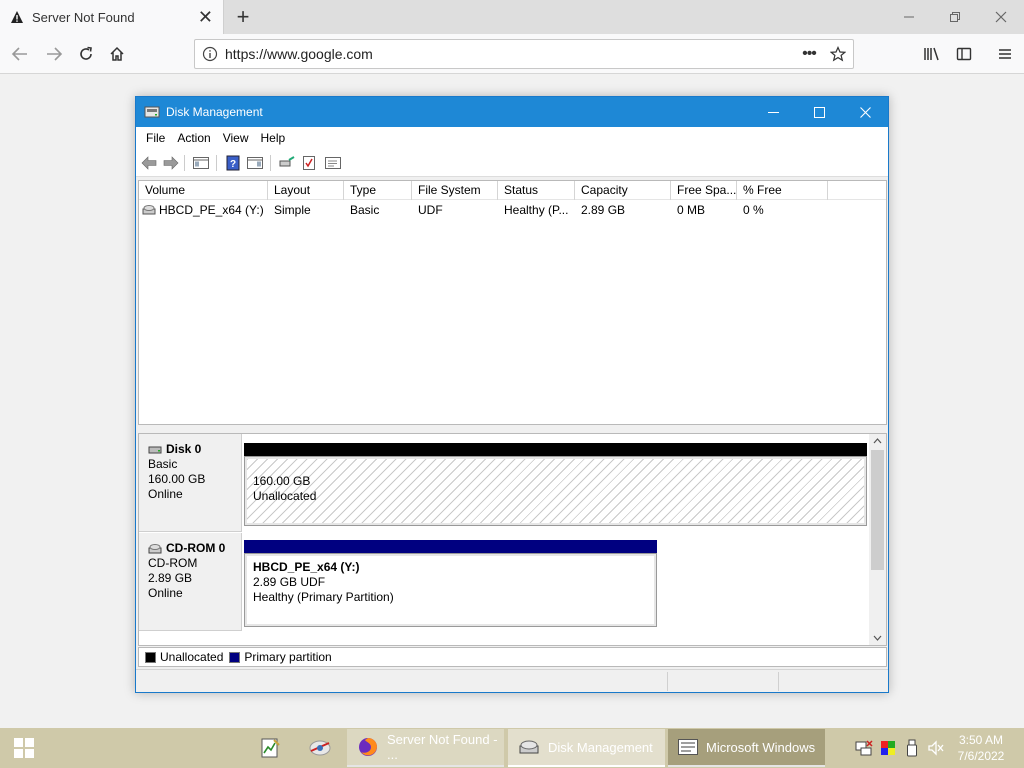 This screenshot has width=1024, height=768. What do you see at coordinates (809, 54) in the screenshot?
I see `page-actions-icon: •••` at bounding box center [809, 54].